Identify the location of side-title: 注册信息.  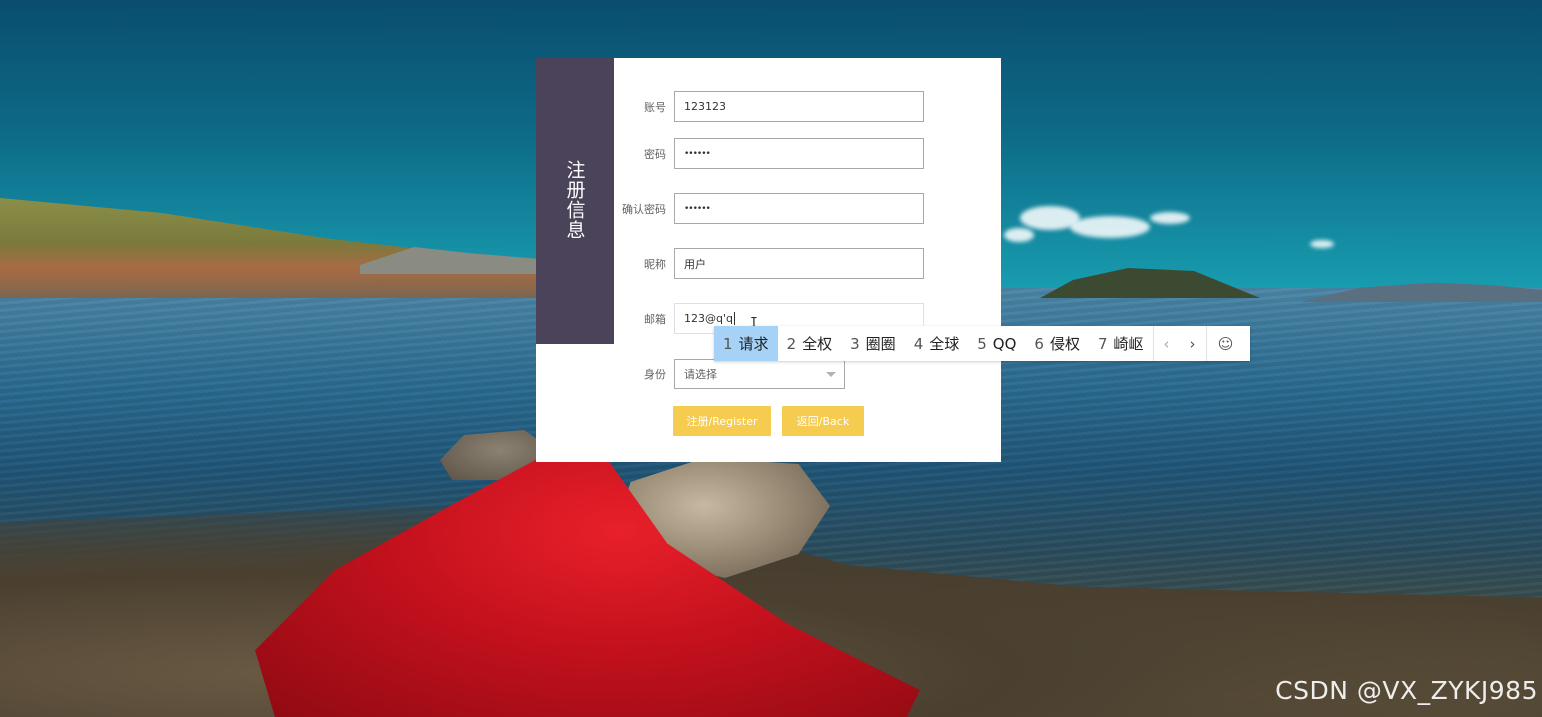
(574, 200).